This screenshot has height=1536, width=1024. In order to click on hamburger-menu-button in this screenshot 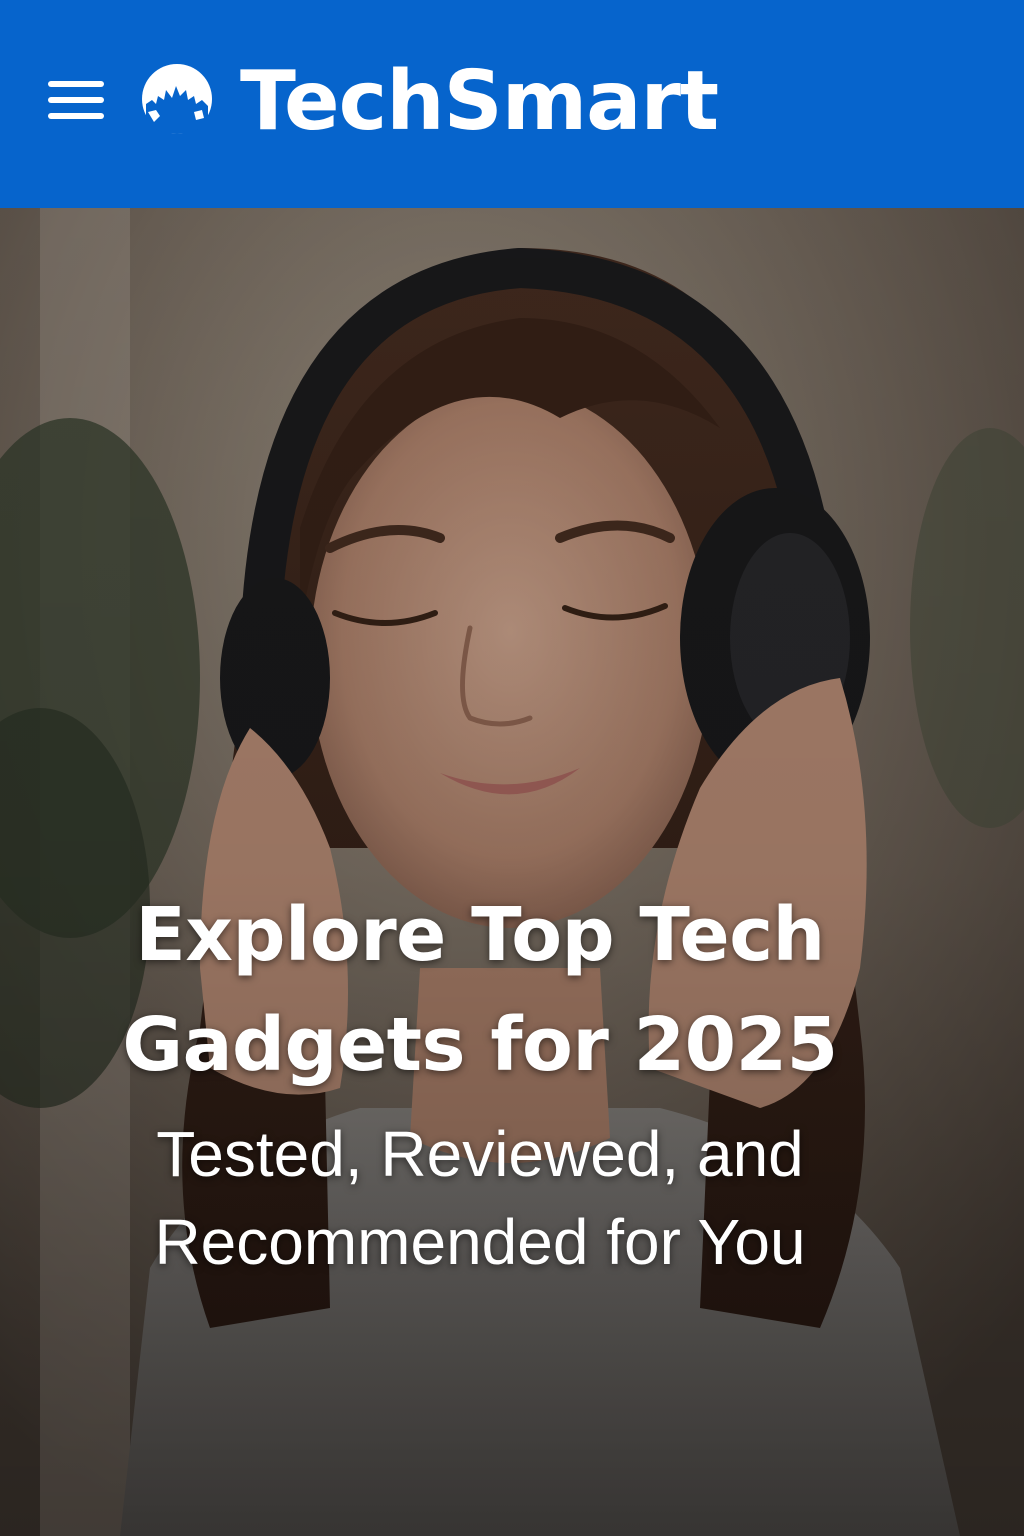, I will do `click(75, 100)`.